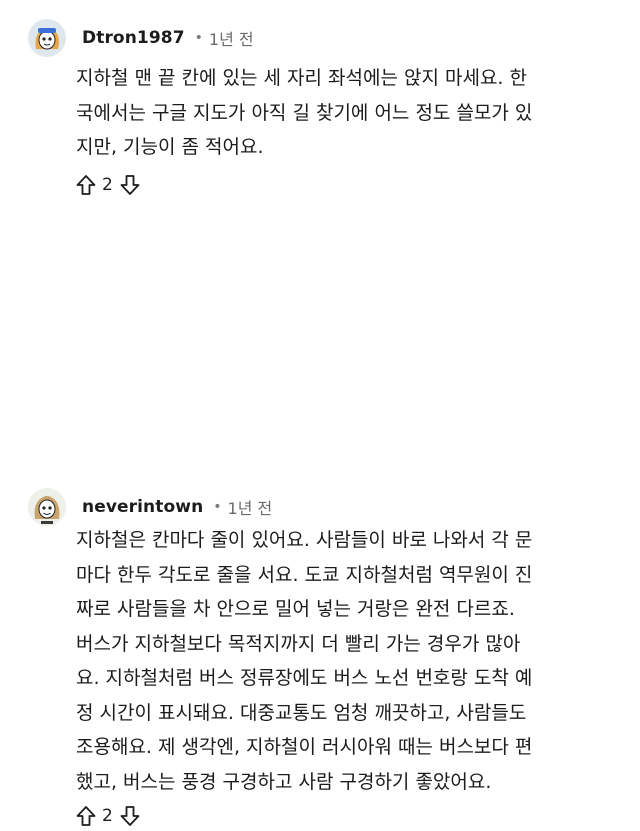  Describe the element at coordinates (133, 38) in the screenshot. I see `username: Dtron1987` at that location.